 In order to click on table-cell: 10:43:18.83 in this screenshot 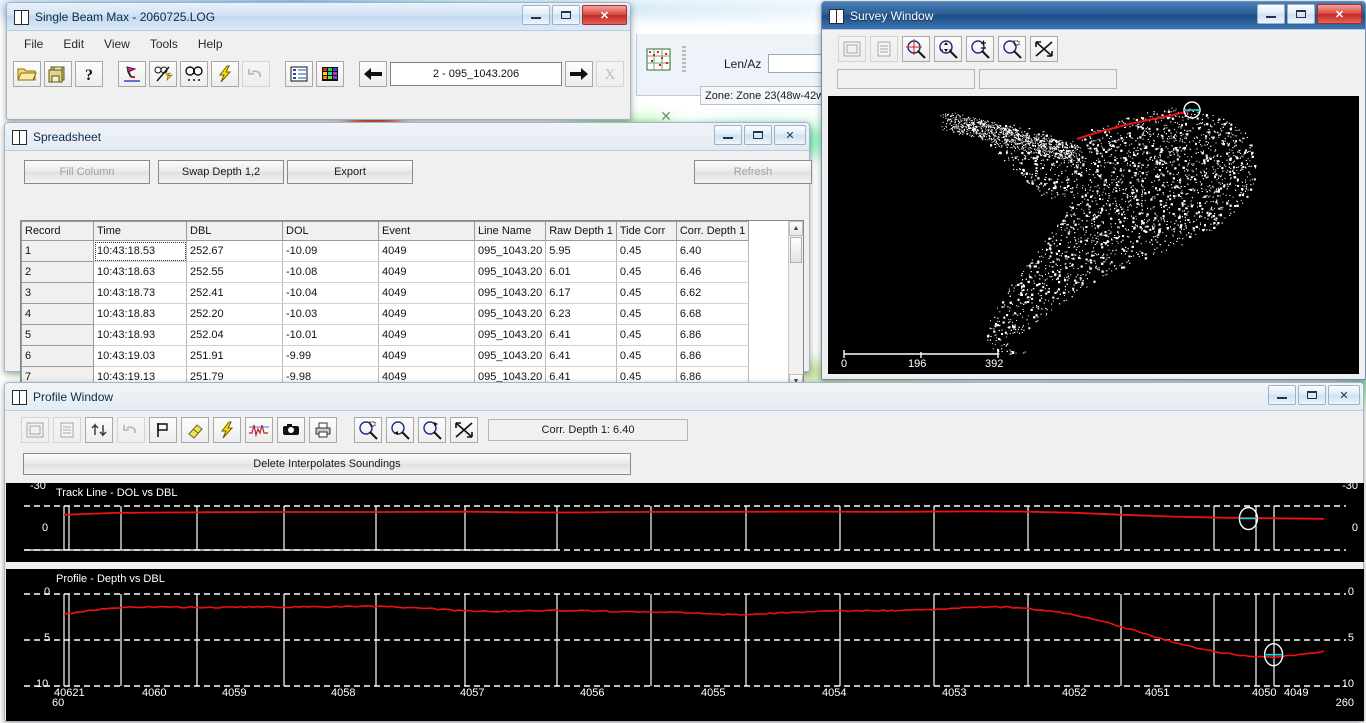, I will do `click(140, 314)`.